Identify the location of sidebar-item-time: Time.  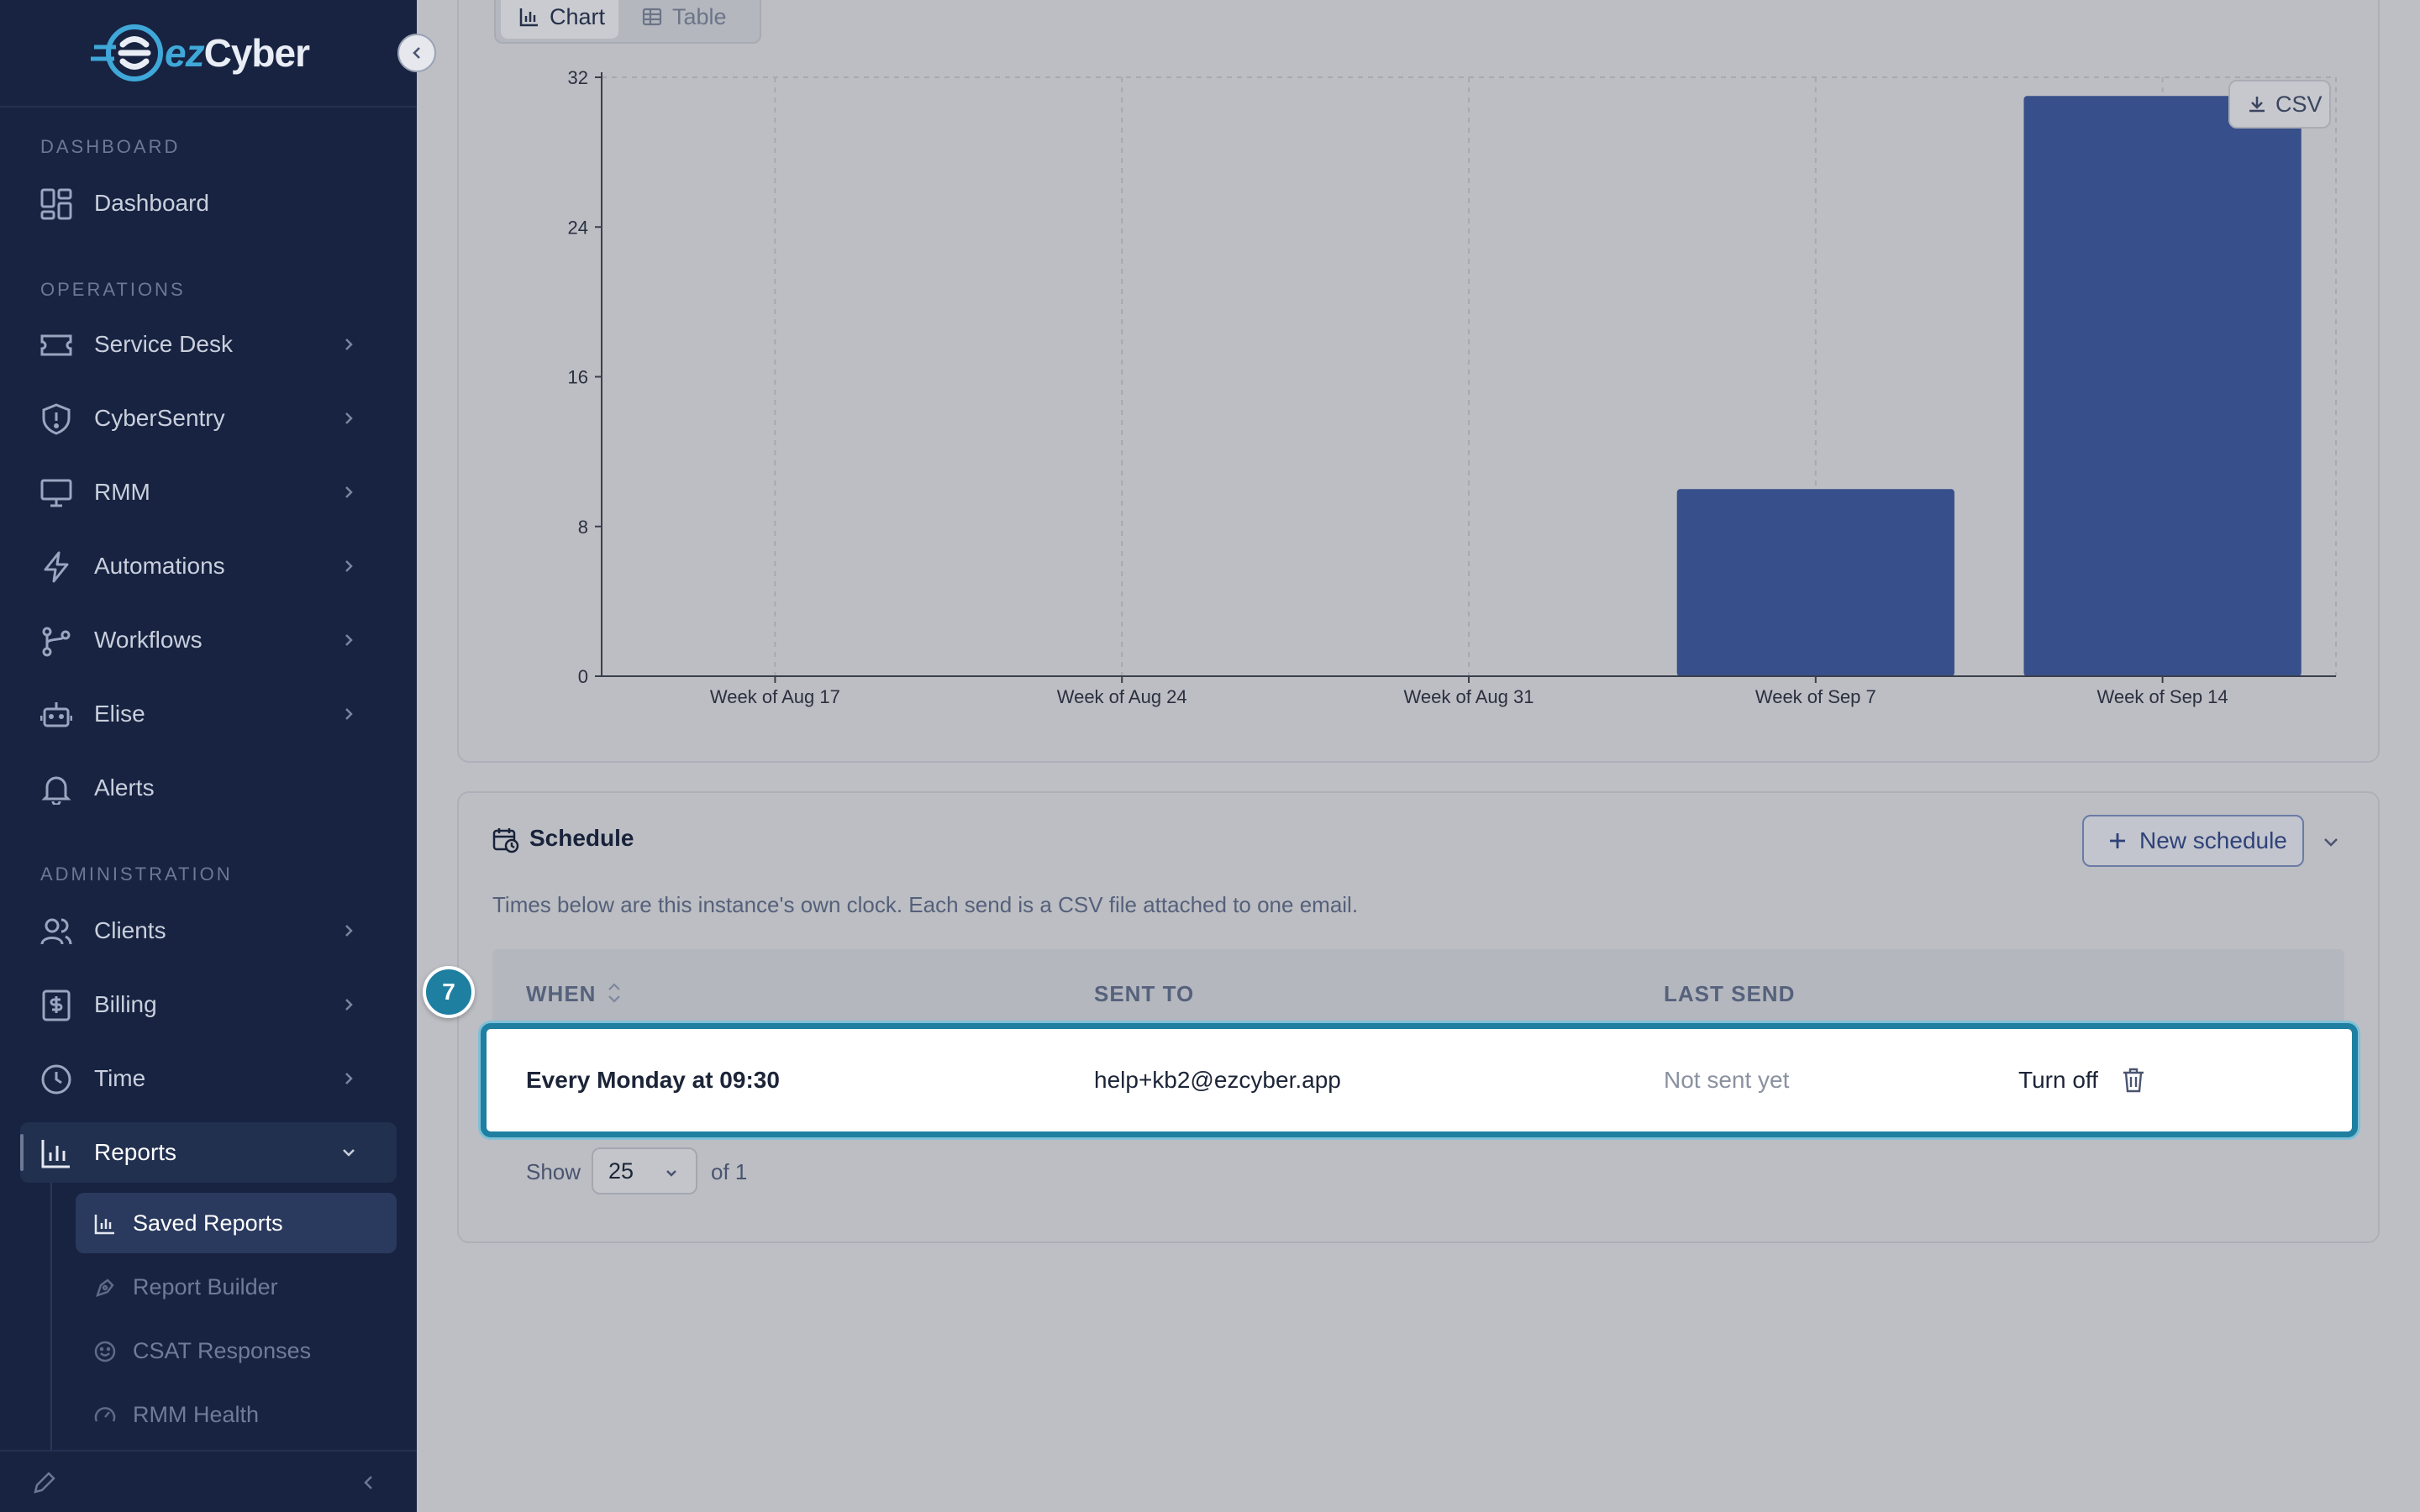
(208, 1078).